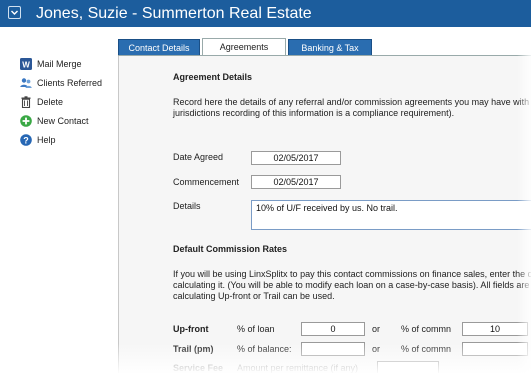  What do you see at coordinates (296, 182) in the screenshot?
I see `commencement-field` at bounding box center [296, 182].